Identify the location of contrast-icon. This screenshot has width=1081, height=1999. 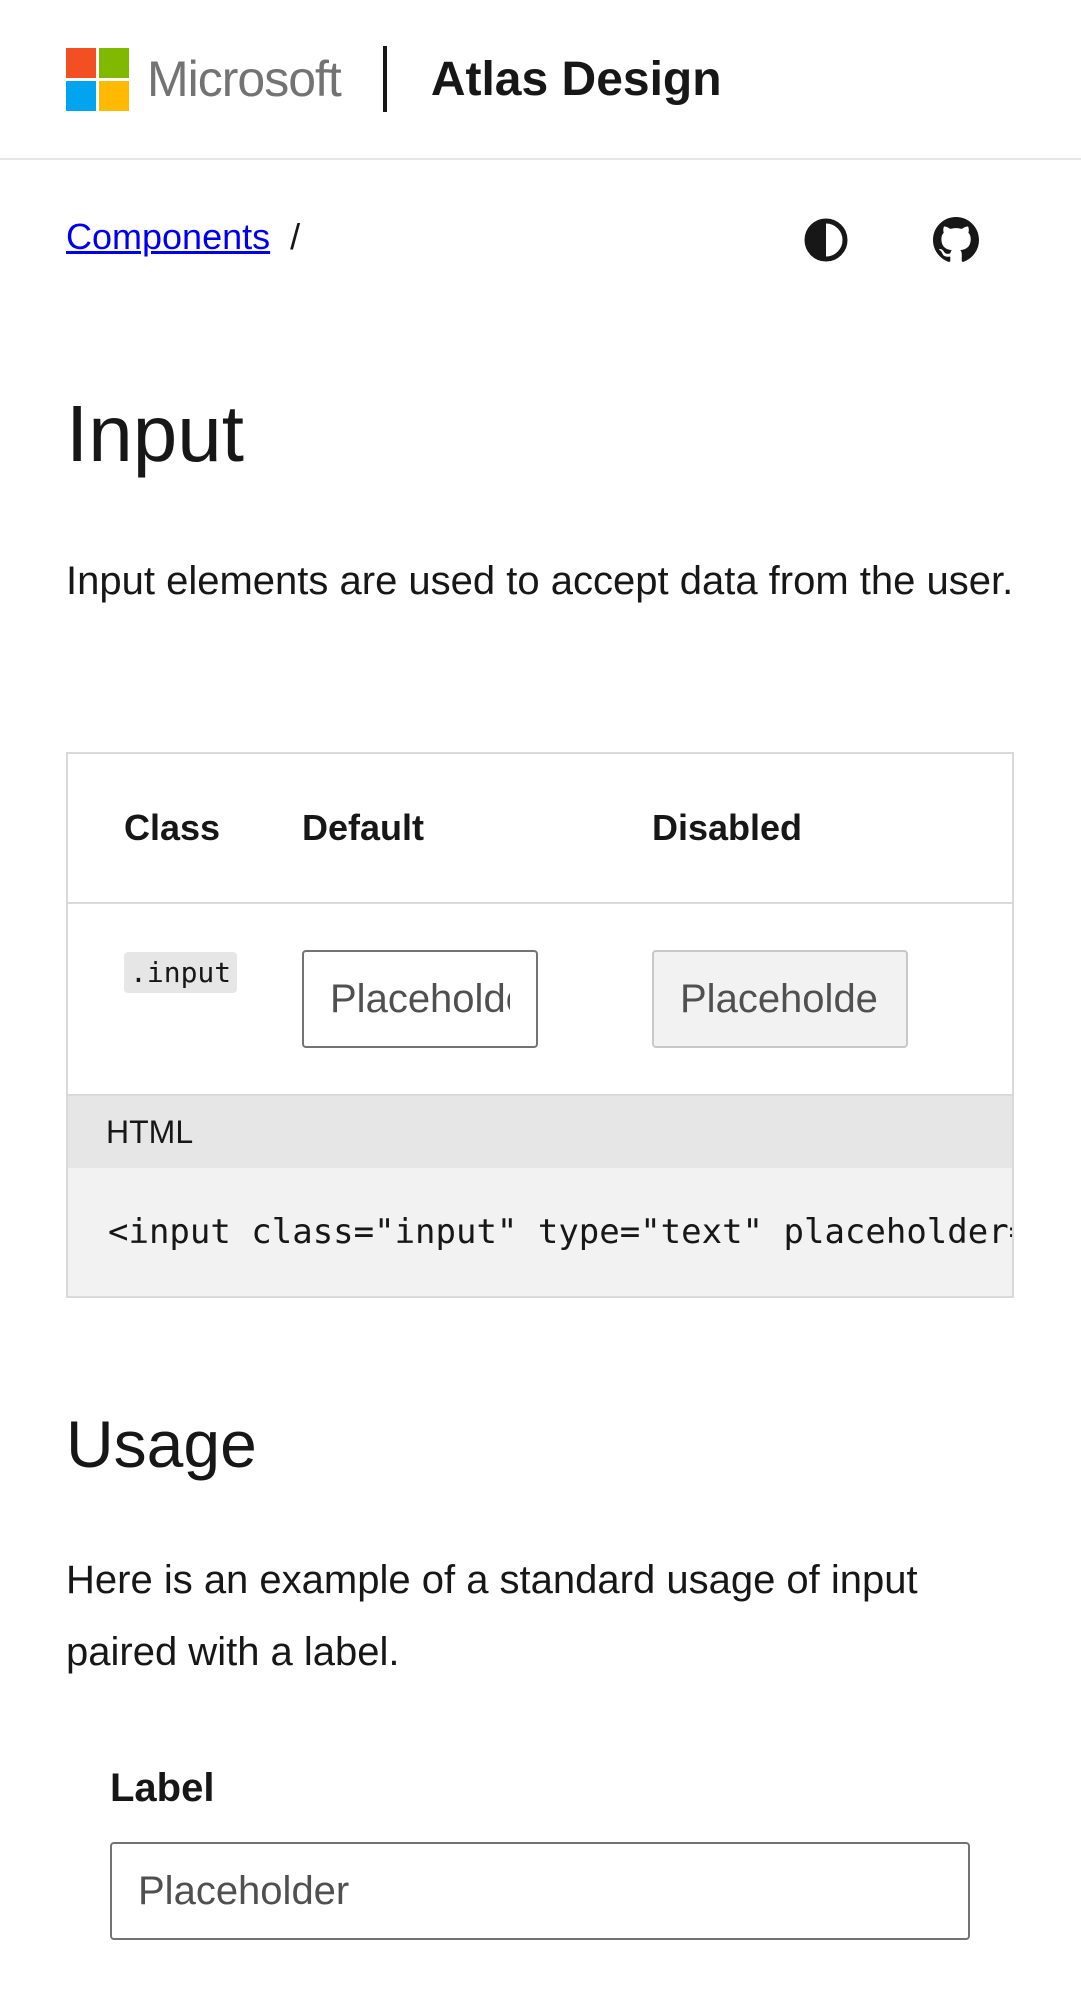
(826, 240).